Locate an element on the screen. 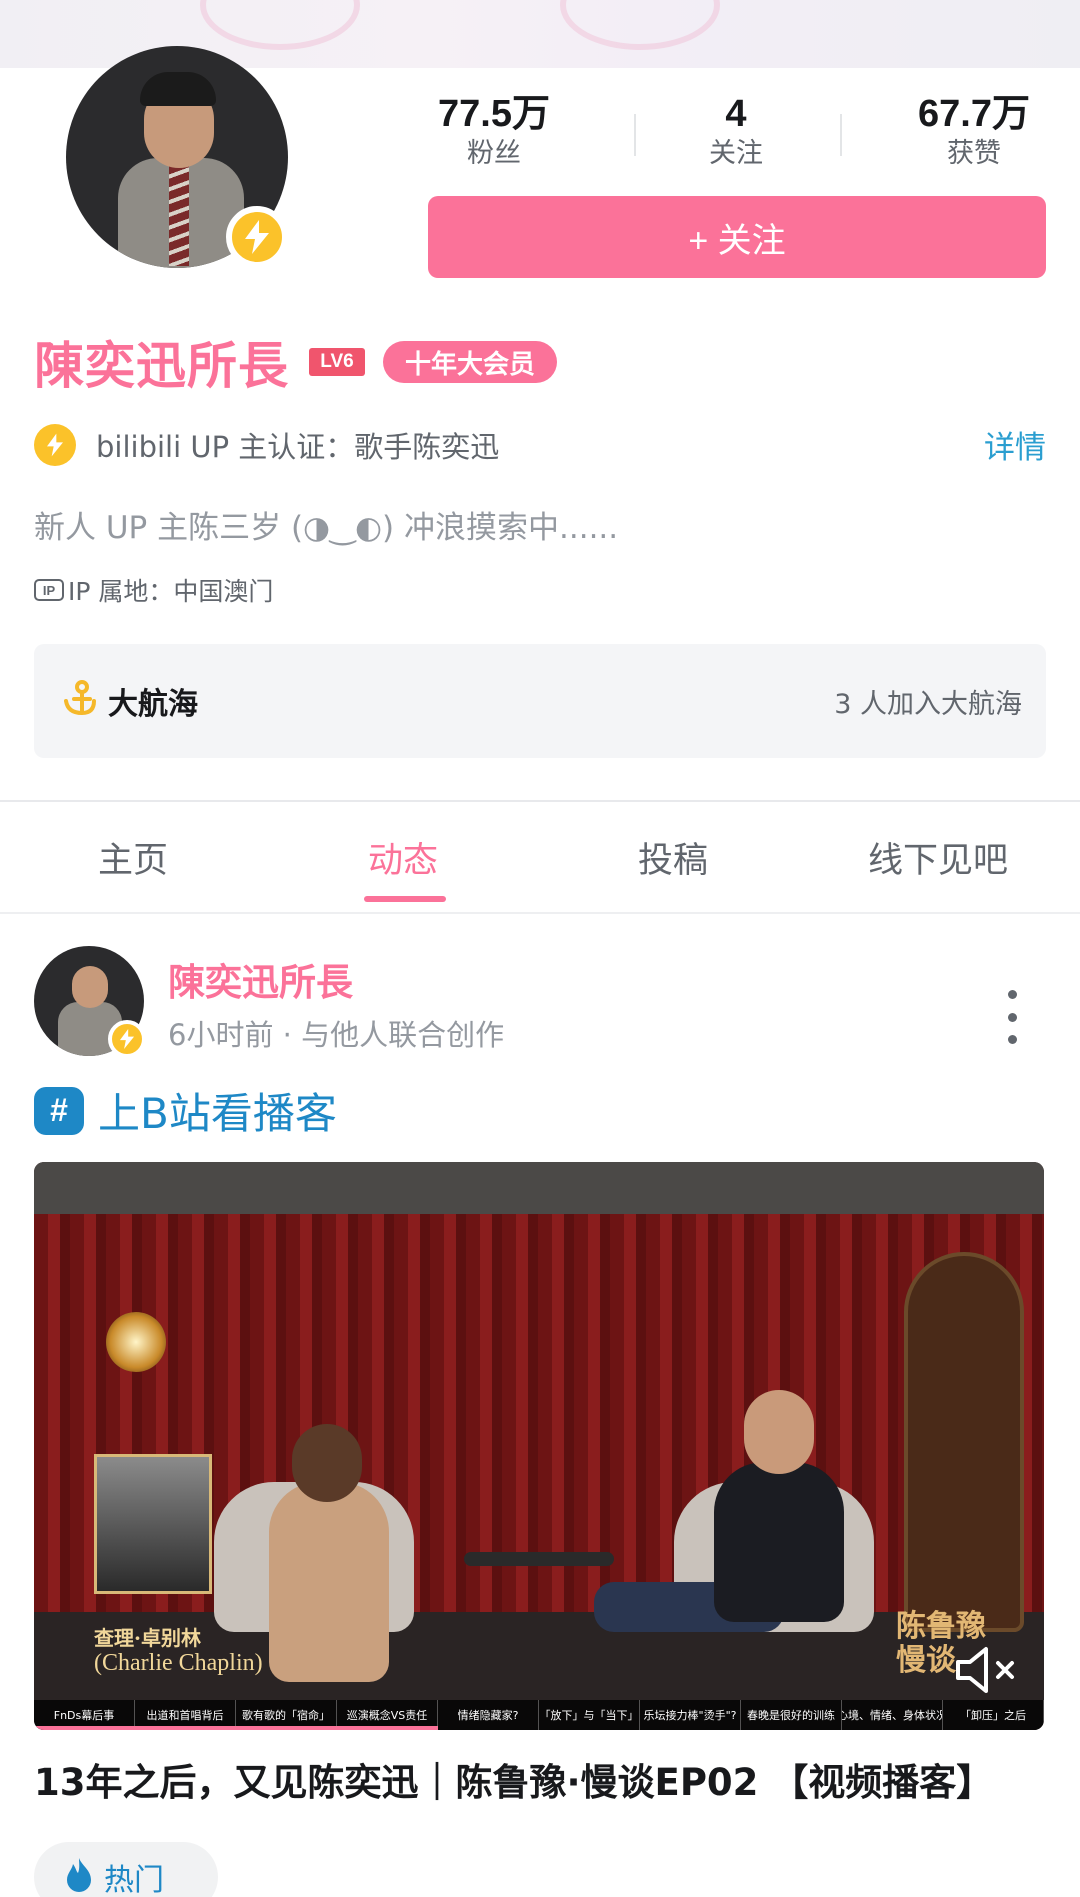 This screenshot has width=1080, height=1897. video-title: 13年之后，又见陈奕迅｜陈鲁豫·慢谈EP02 【视频播客】 is located at coordinates (540, 1779).